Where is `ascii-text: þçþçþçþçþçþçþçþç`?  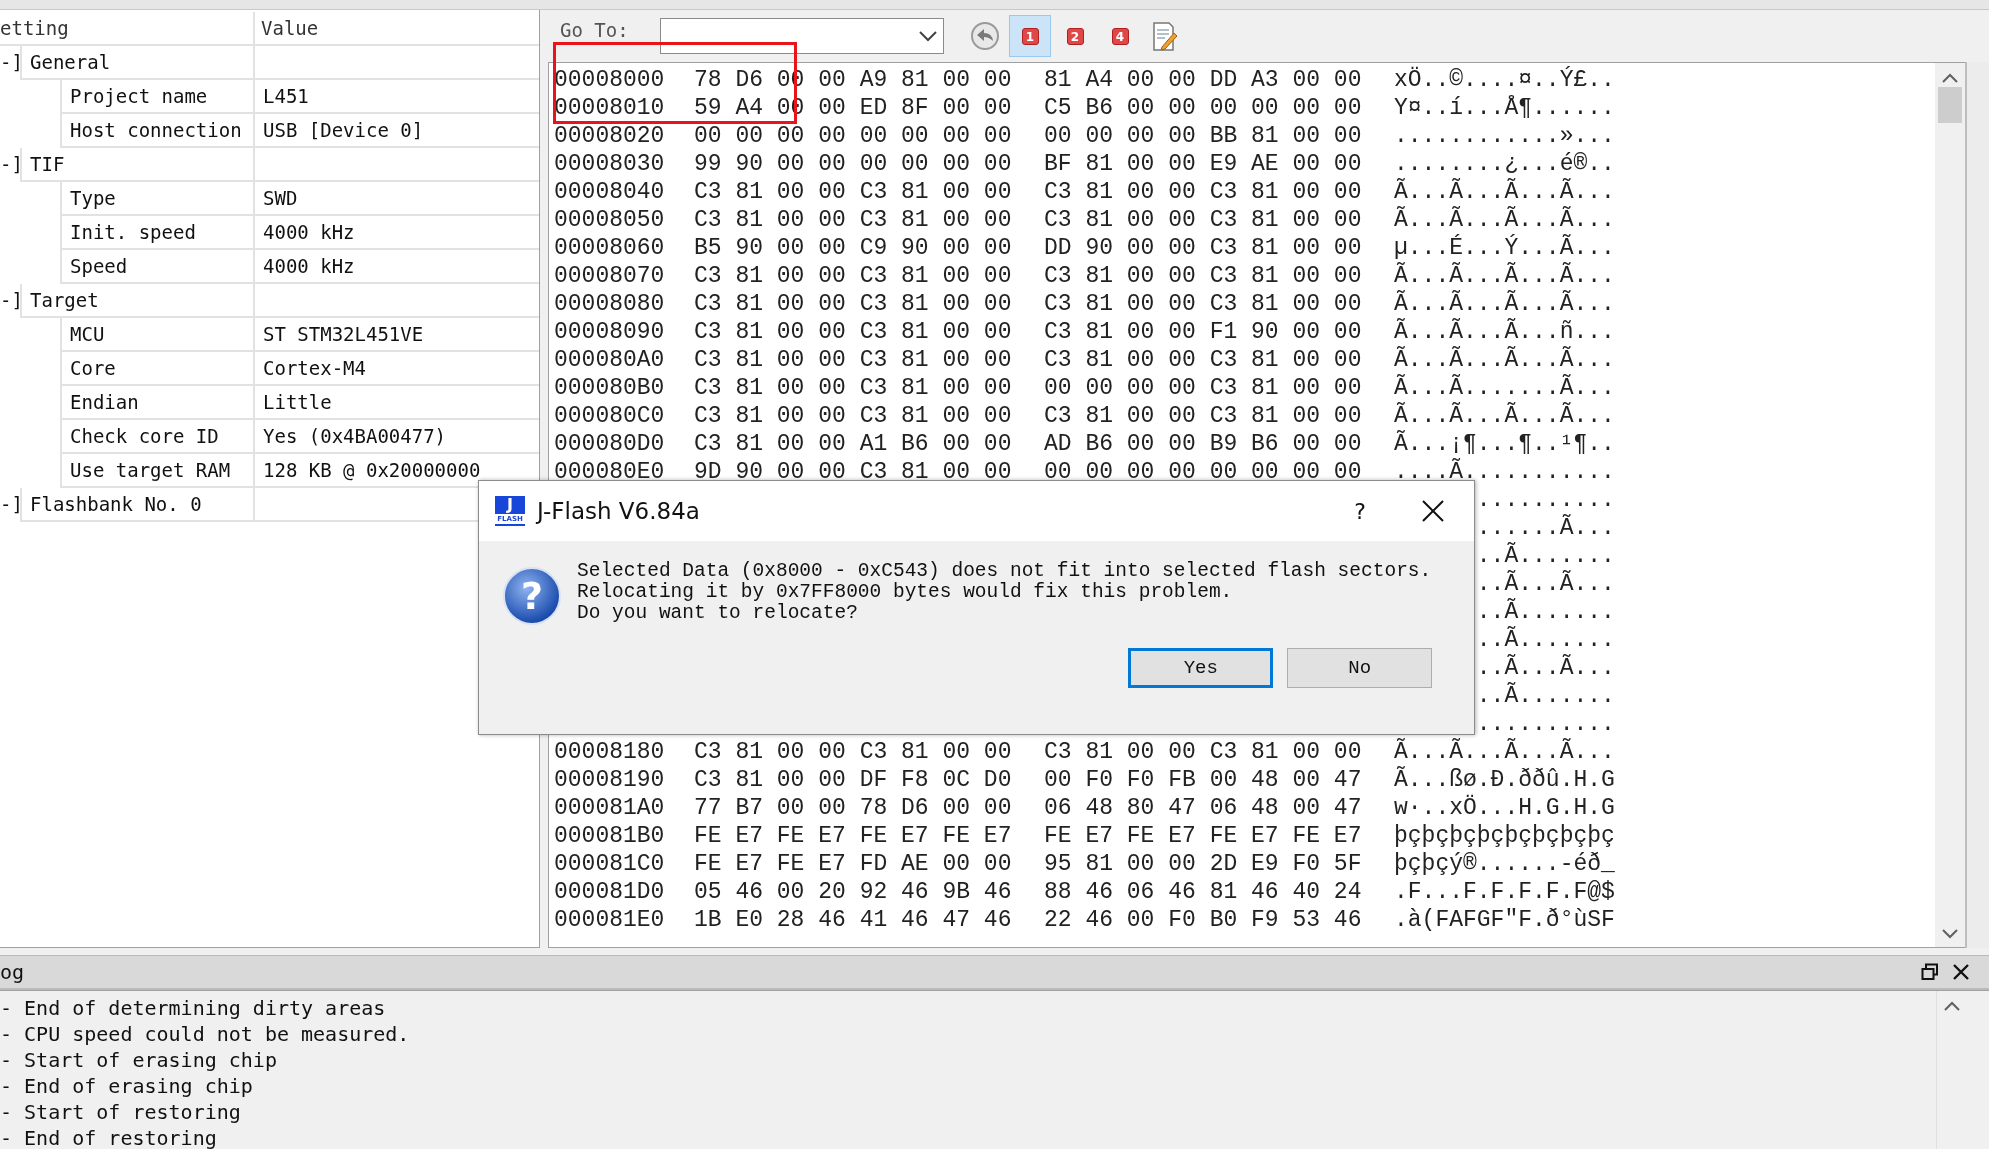 ascii-text: þçþçþçþçþçþçþçþç is located at coordinates (1505, 836).